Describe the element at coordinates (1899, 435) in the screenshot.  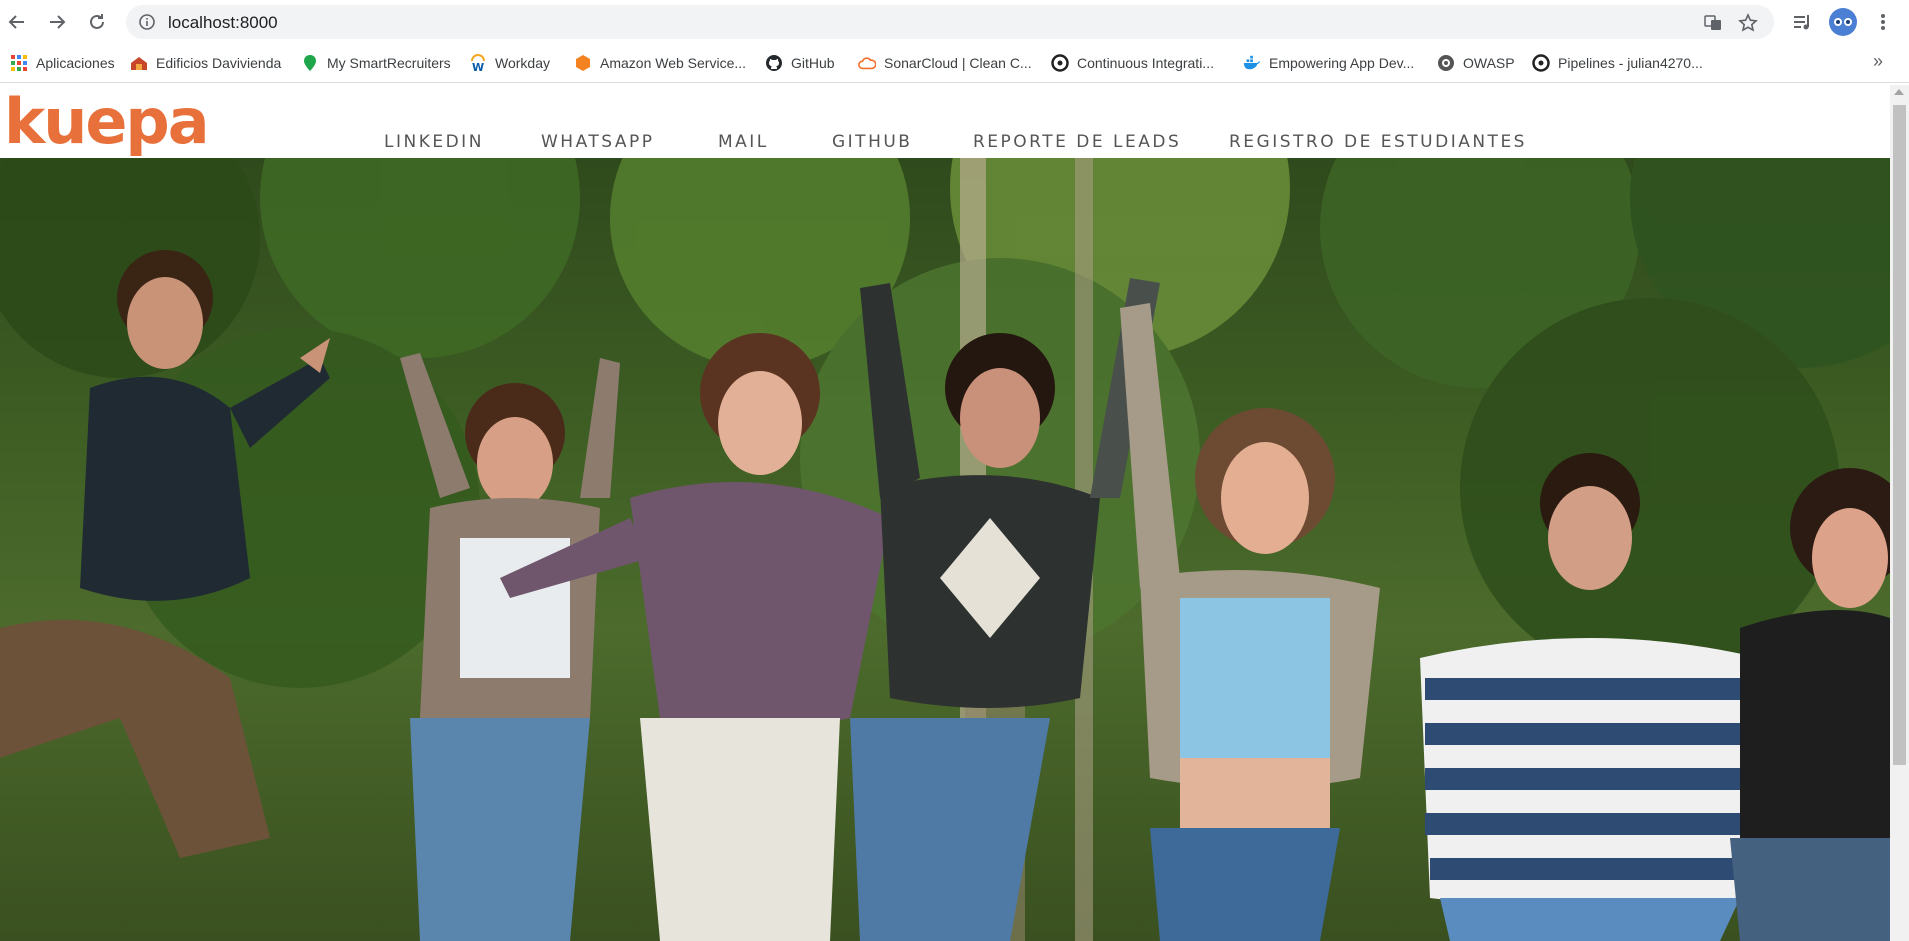
I see `scrollbar-thumb` at that location.